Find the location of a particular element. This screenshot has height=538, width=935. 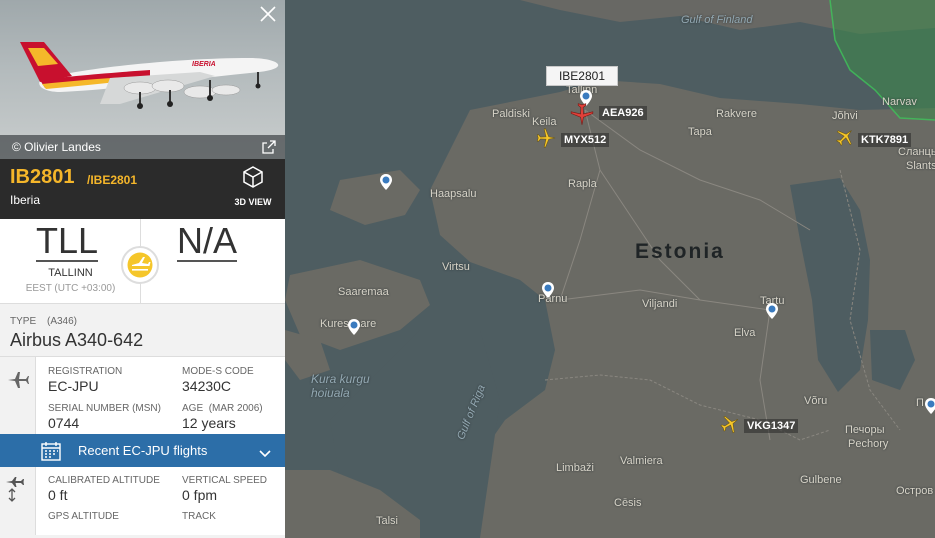

place-pechory-latin: Pechory is located at coordinates (868, 444).